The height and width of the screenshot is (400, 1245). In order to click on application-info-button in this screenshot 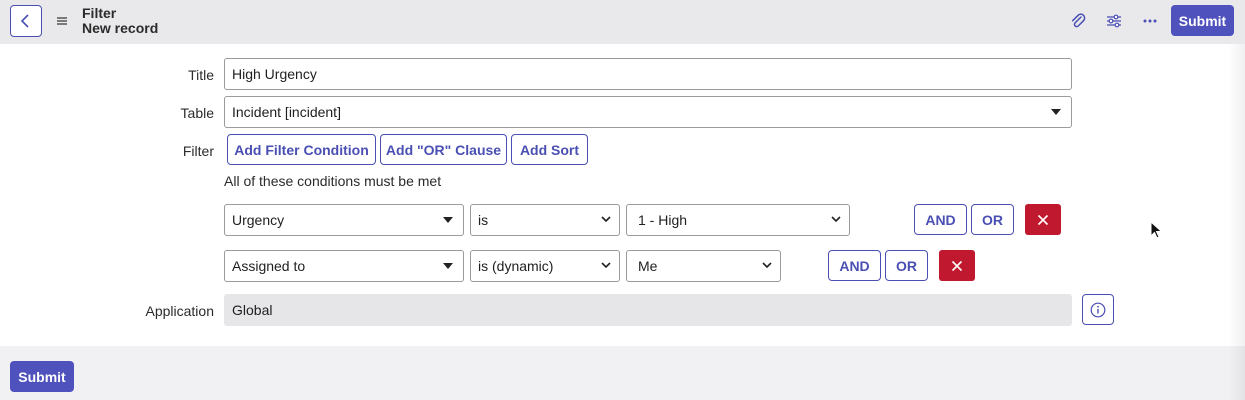, I will do `click(1098, 309)`.